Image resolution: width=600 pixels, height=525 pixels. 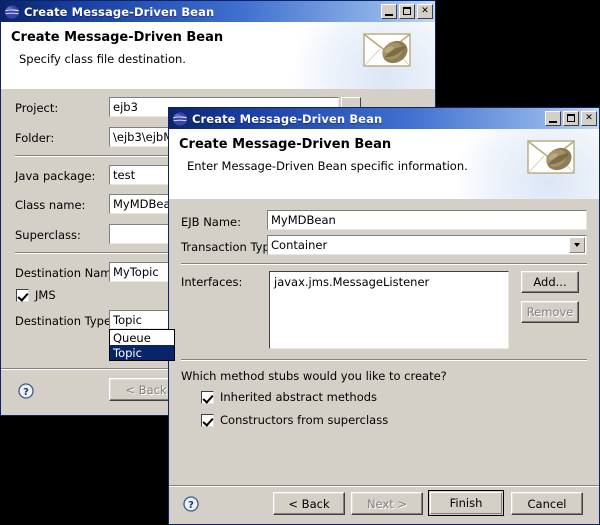 What do you see at coordinates (577, 245) in the screenshot?
I see `chevron-down-icon` at bounding box center [577, 245].